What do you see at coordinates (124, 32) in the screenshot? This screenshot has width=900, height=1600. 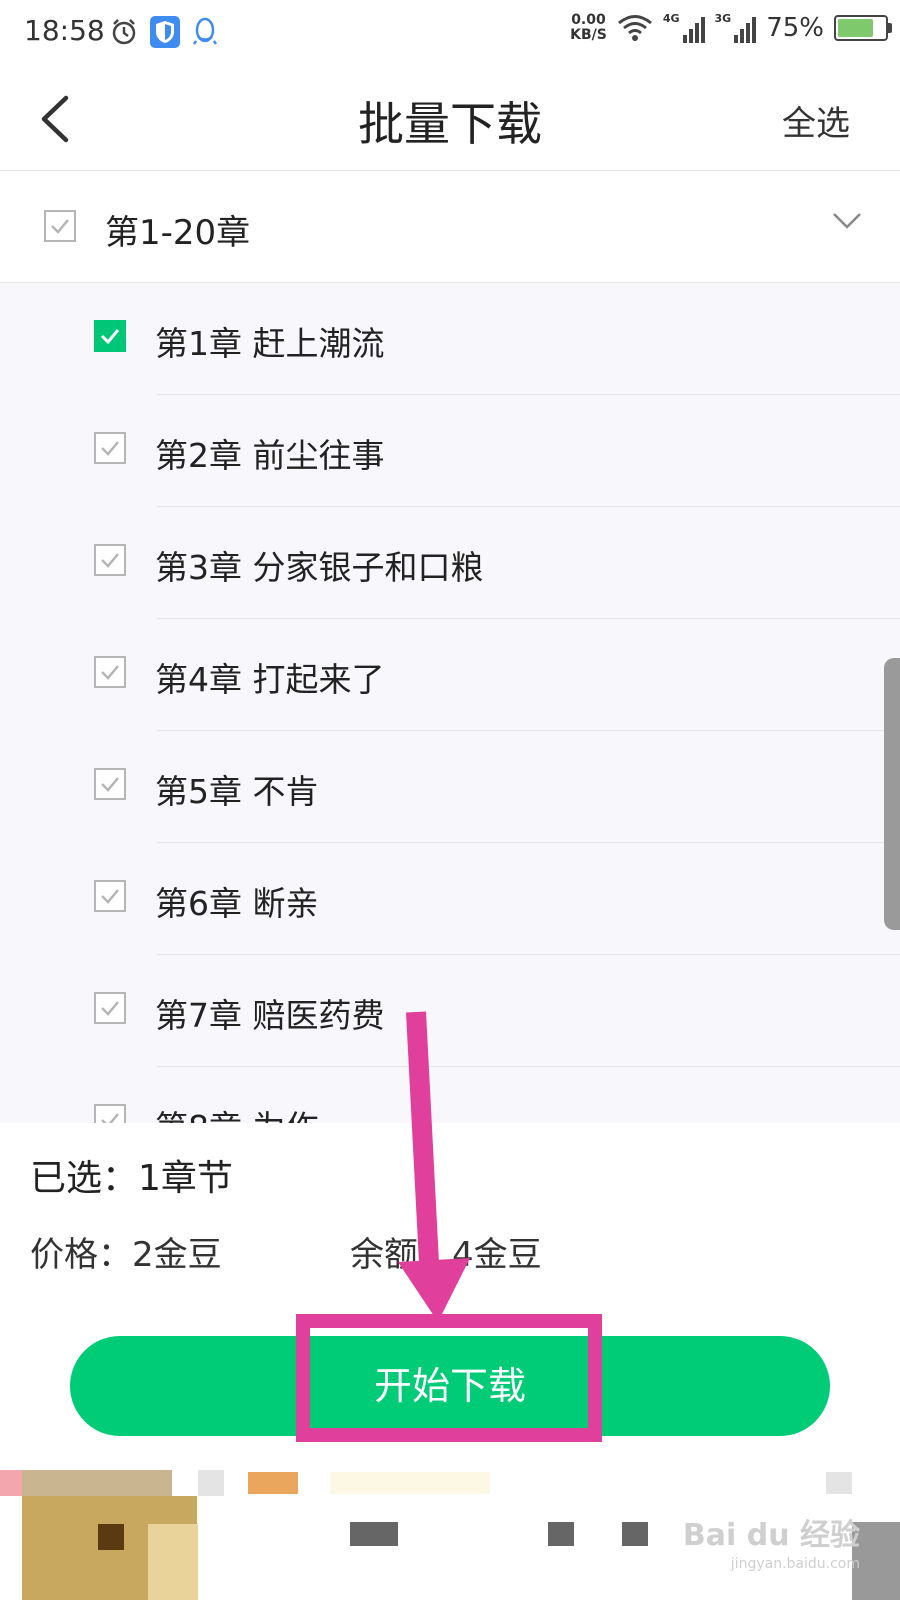 I see `alarm-icon` at bounding box center [124, 32].